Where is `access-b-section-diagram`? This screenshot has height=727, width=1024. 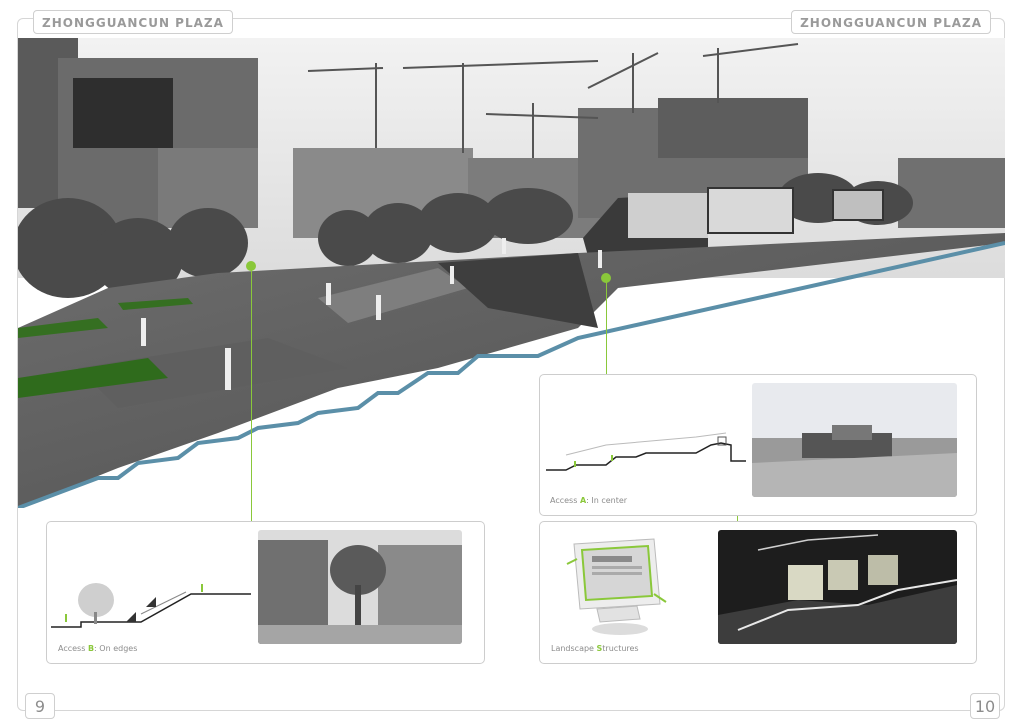 access-b-section-diagram is located at coordinates (151, 605).